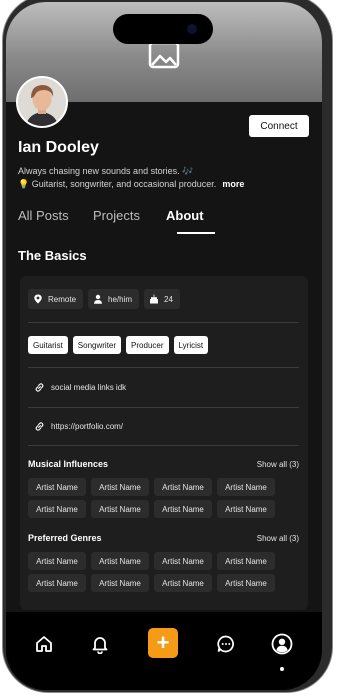 The width and height of the screenshot is (337, 697). I want to click on age-chip: 24, so click(162, 299).